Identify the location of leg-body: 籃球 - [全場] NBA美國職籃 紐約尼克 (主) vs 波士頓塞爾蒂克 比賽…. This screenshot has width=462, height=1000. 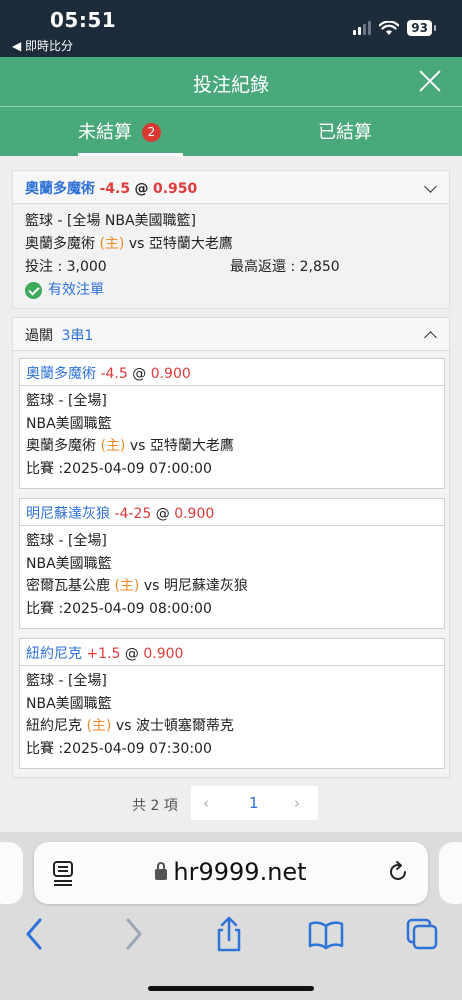
(232, 715).